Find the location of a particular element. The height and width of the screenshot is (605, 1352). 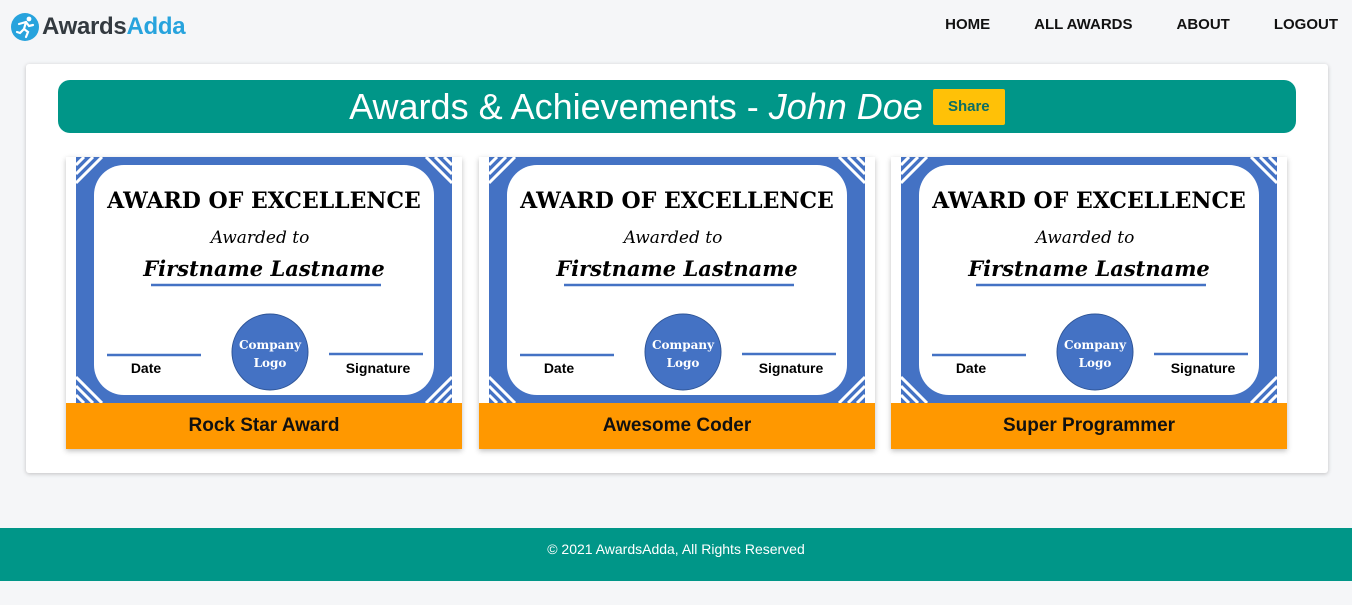

main-nav: HOME ALL AWARDS ABOUT LOGOUT is located at coordinates (1119, 24).